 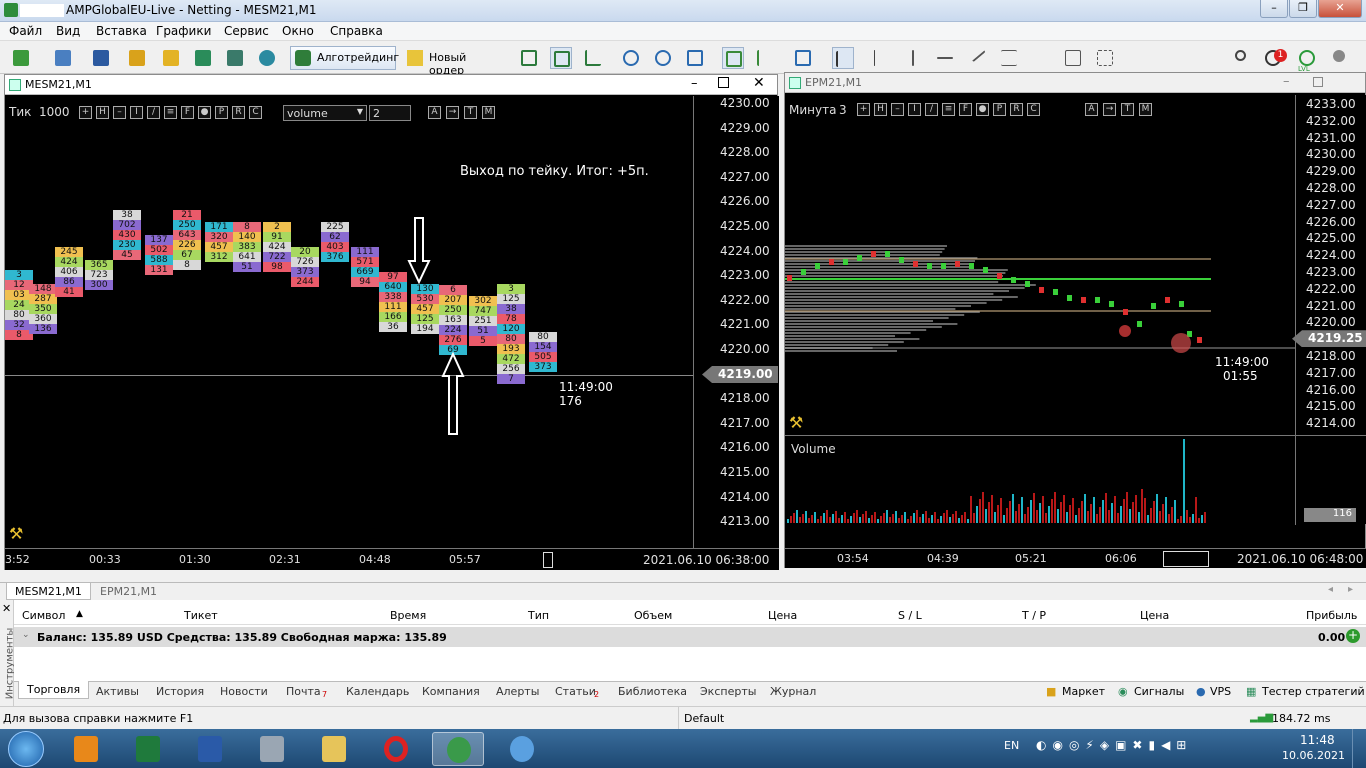 I want to click on footprint-candle: 130 530 457 125 194, so click(x=425, y=309).